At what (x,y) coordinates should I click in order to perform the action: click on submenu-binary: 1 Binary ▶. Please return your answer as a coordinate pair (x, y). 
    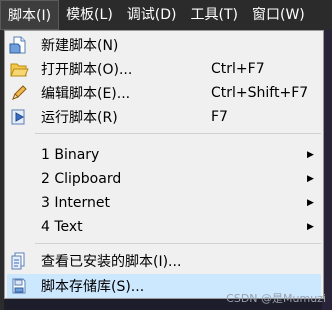
    Looking at the image, I should click on (164, 155).